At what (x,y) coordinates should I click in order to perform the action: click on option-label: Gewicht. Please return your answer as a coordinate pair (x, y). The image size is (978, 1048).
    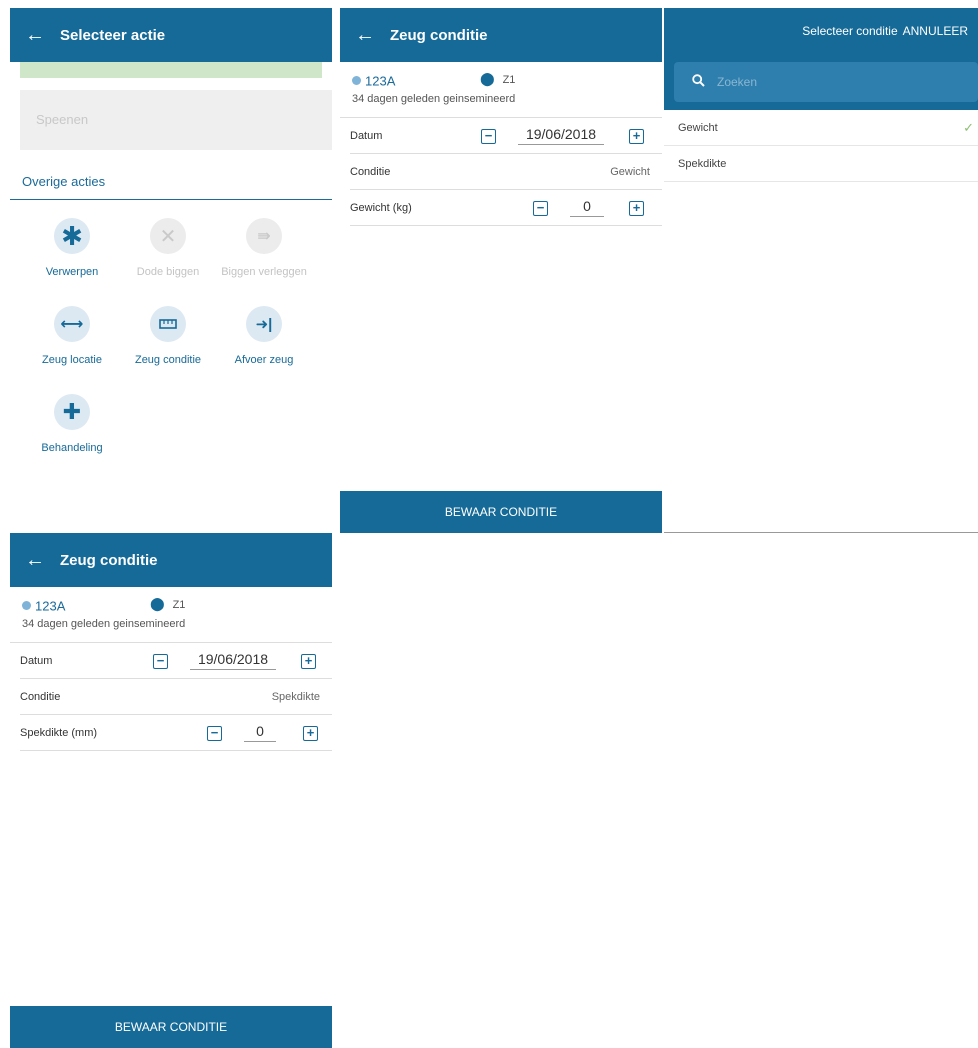
    Looking at the image, I should click on (698, 127).